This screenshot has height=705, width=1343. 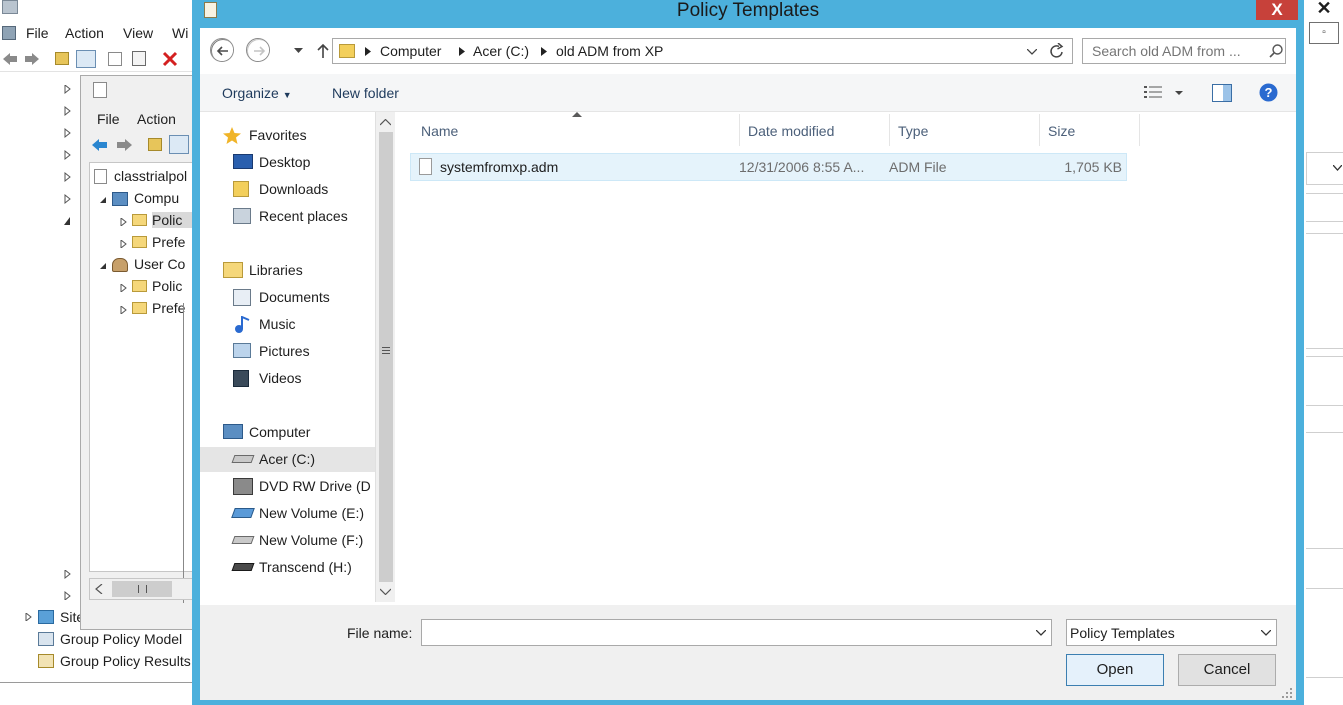 What do you see at coordinates (139, 58) in the screenshot?
I see `paste-icon` at bounding box center [139, 58].